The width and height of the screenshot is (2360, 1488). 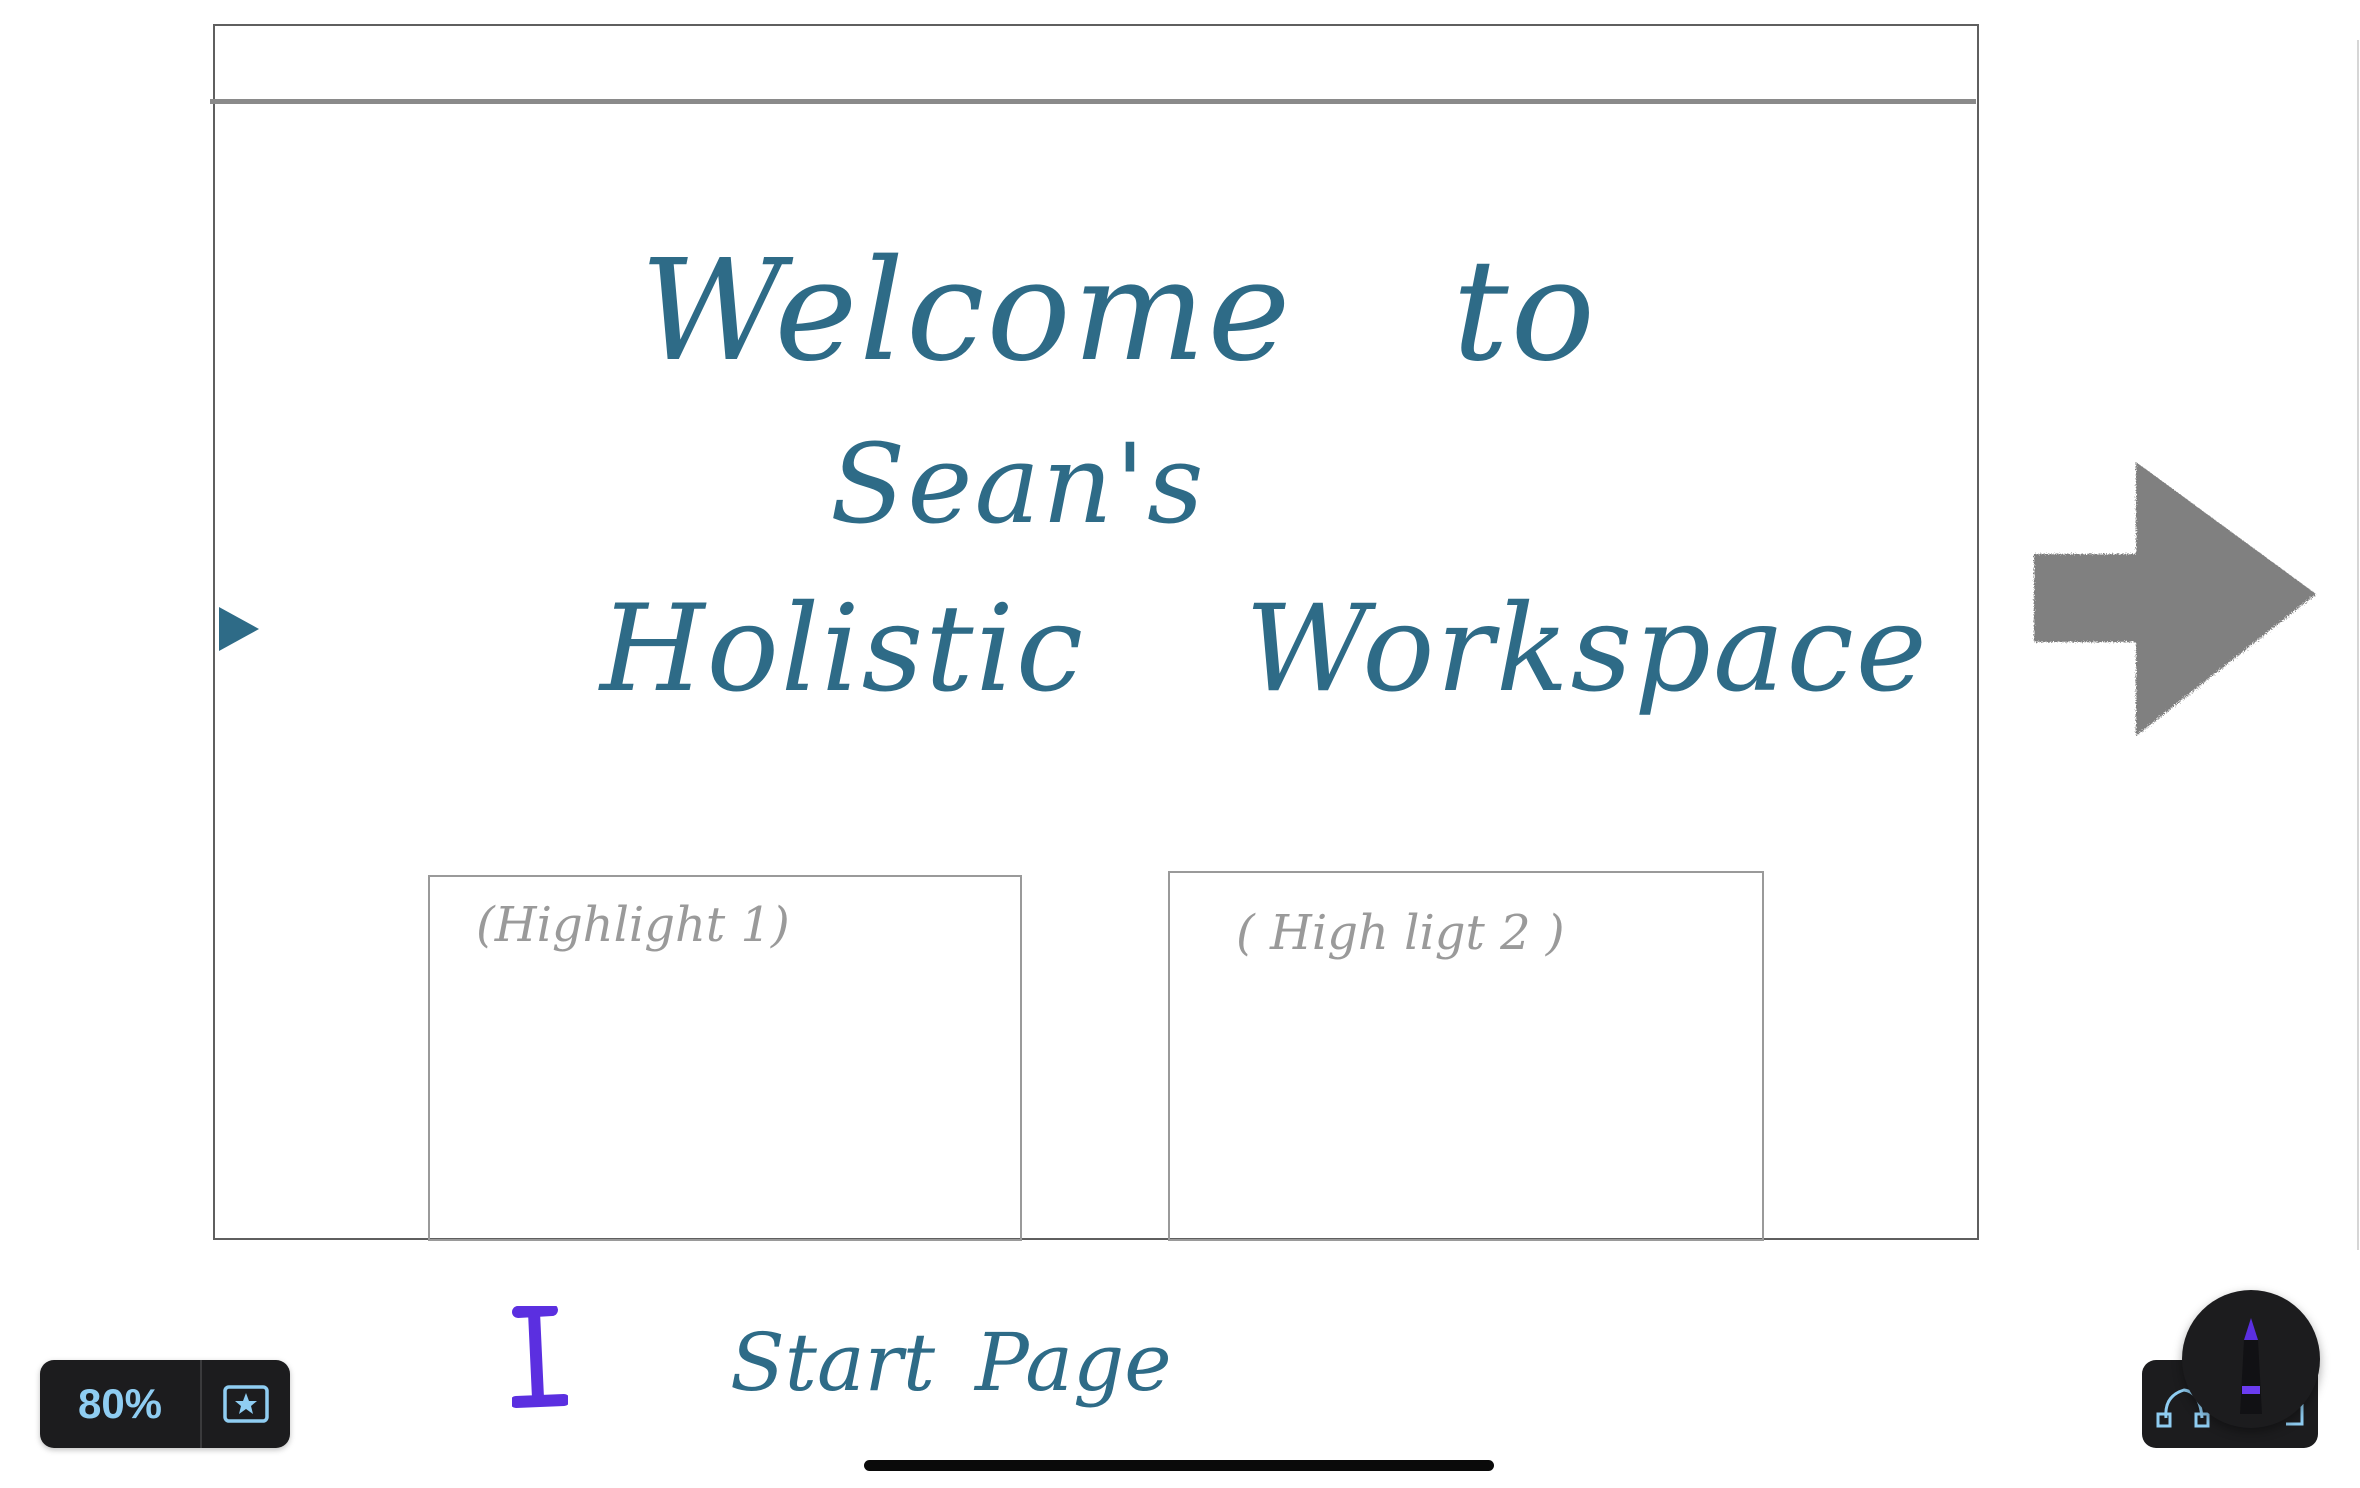 I want to click on title-line-1: Welcome to, so click(x=1118, y=311).